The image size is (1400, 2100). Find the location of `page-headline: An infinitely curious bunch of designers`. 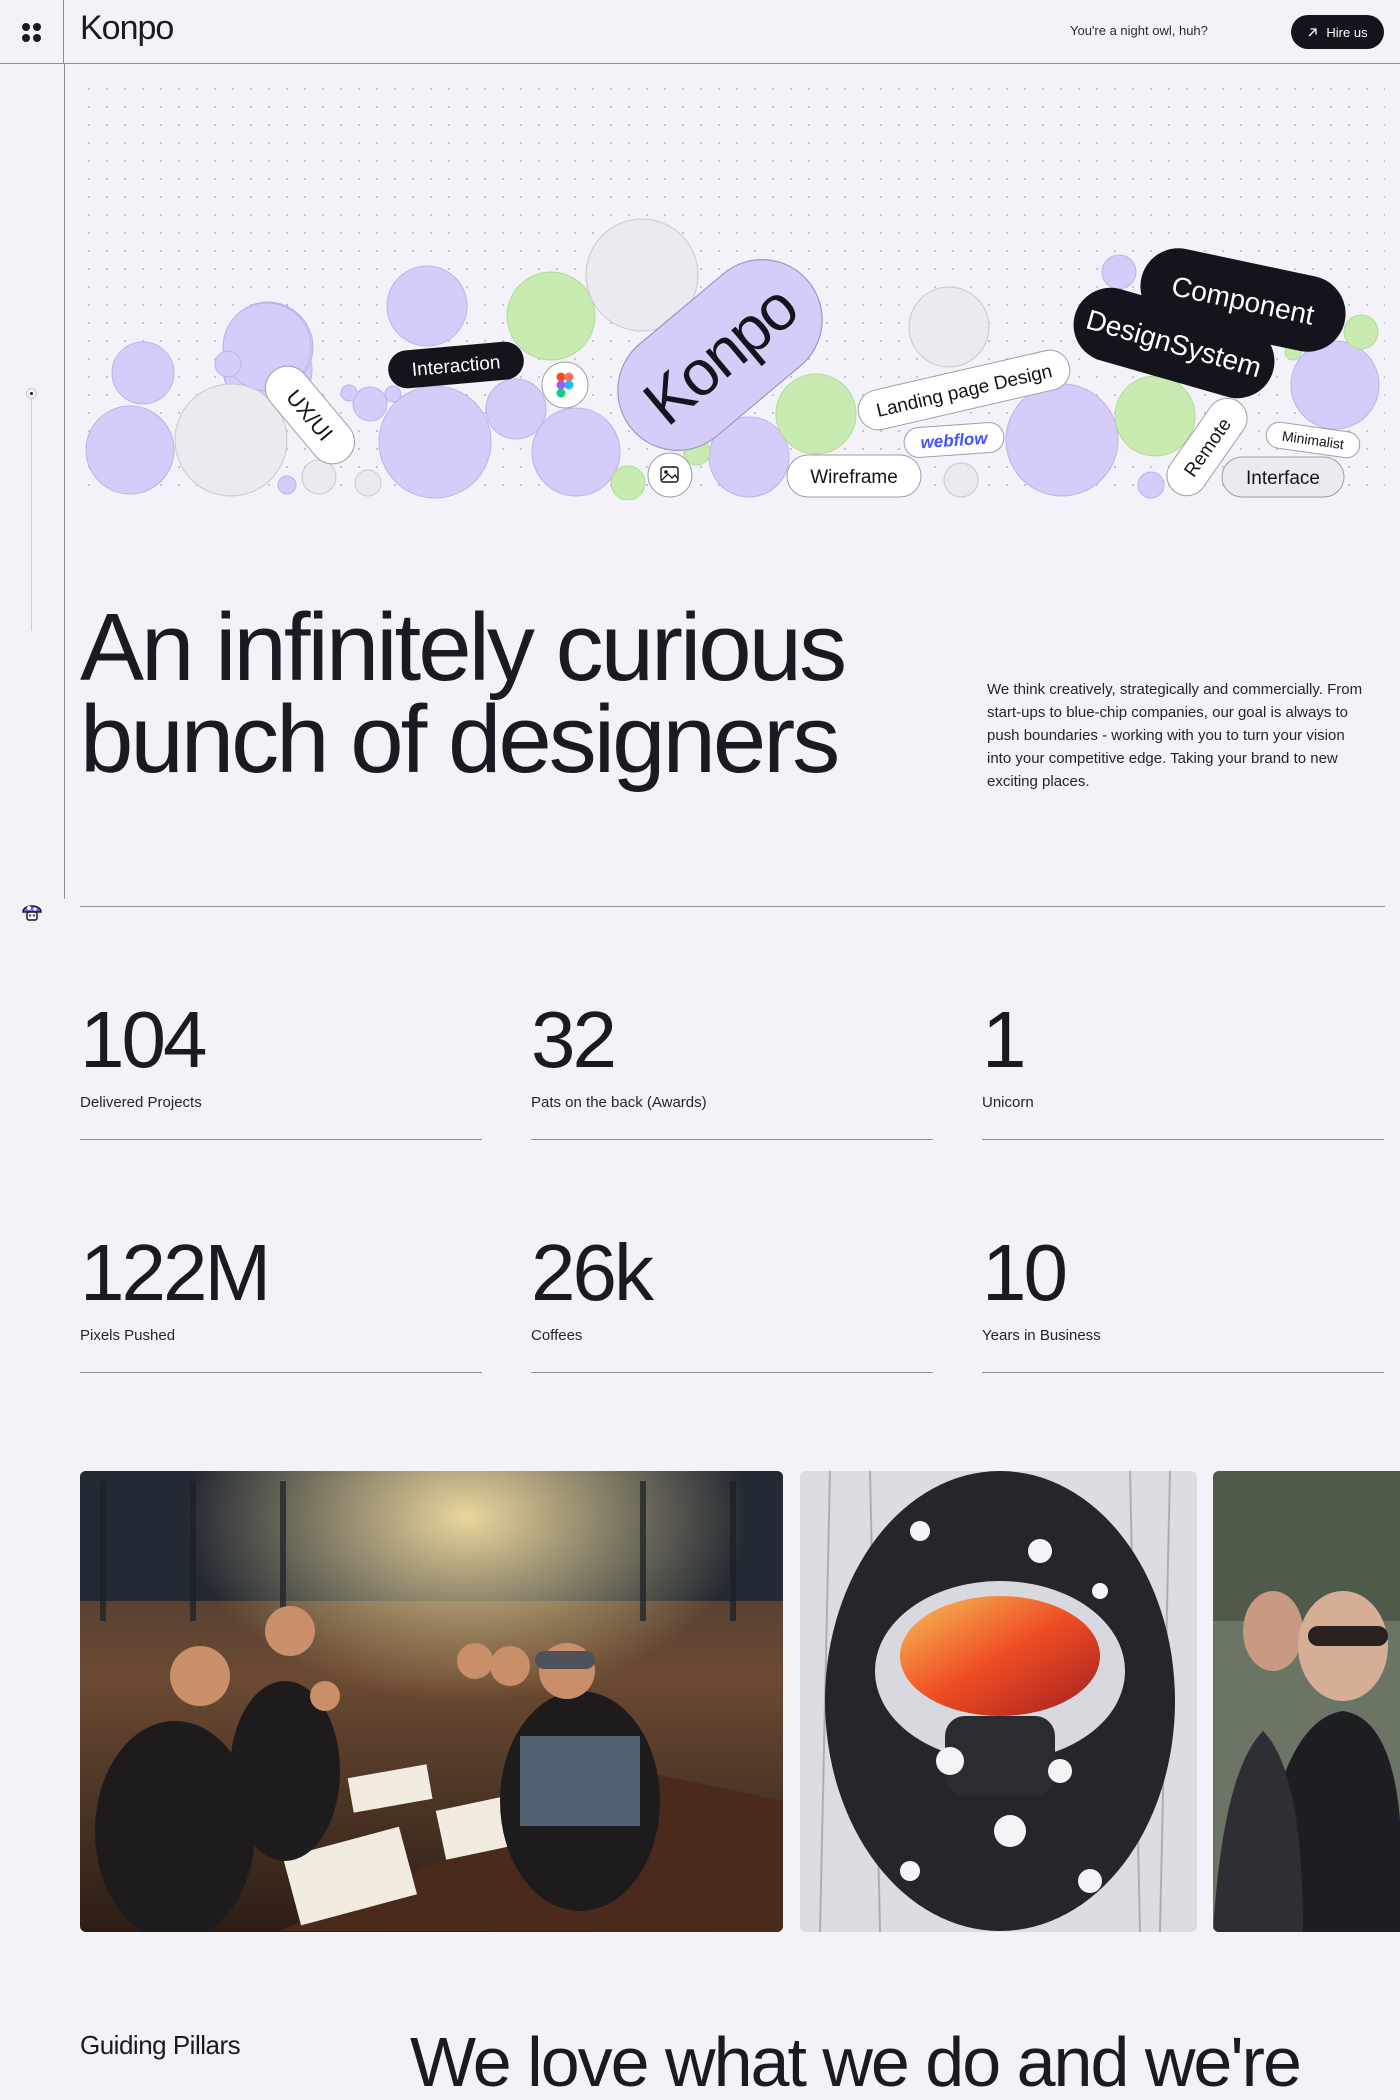

page-headline: An infinitely curious bunch of designers is located at coordinates (530, 693).